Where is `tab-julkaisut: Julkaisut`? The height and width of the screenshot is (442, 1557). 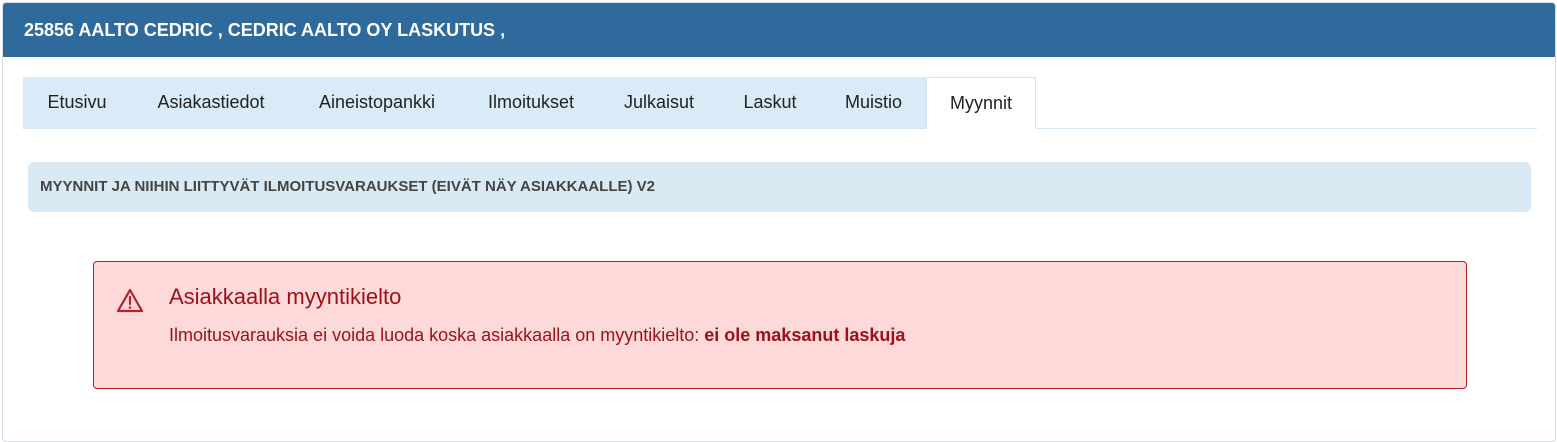 tab-julkaisut: Julkaisut is located at coordinates (659, 102).